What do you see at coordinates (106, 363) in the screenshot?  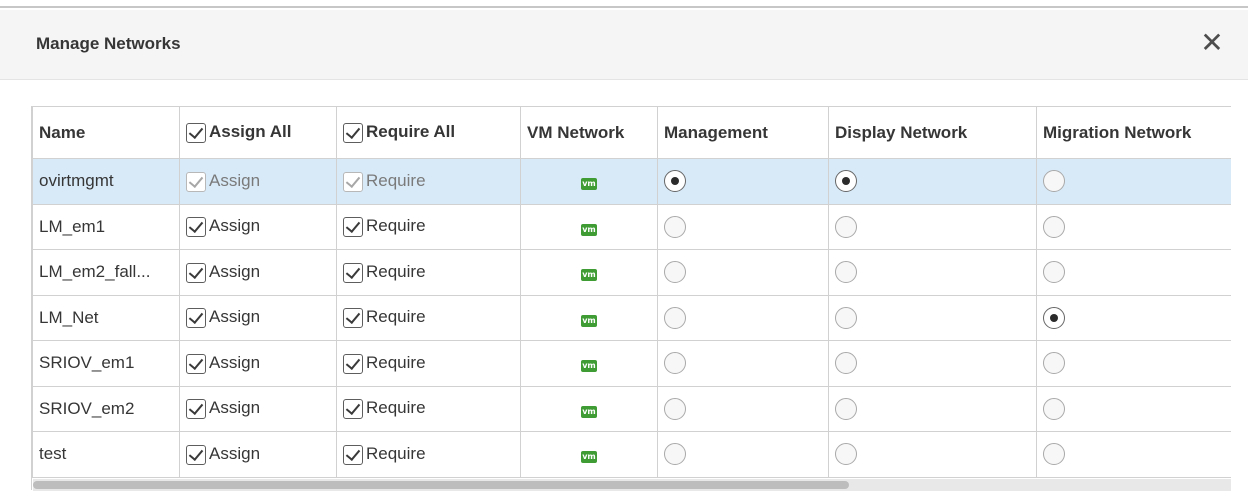 I see `network-name: SRIOV_em1` at bounding box center [106, 363].